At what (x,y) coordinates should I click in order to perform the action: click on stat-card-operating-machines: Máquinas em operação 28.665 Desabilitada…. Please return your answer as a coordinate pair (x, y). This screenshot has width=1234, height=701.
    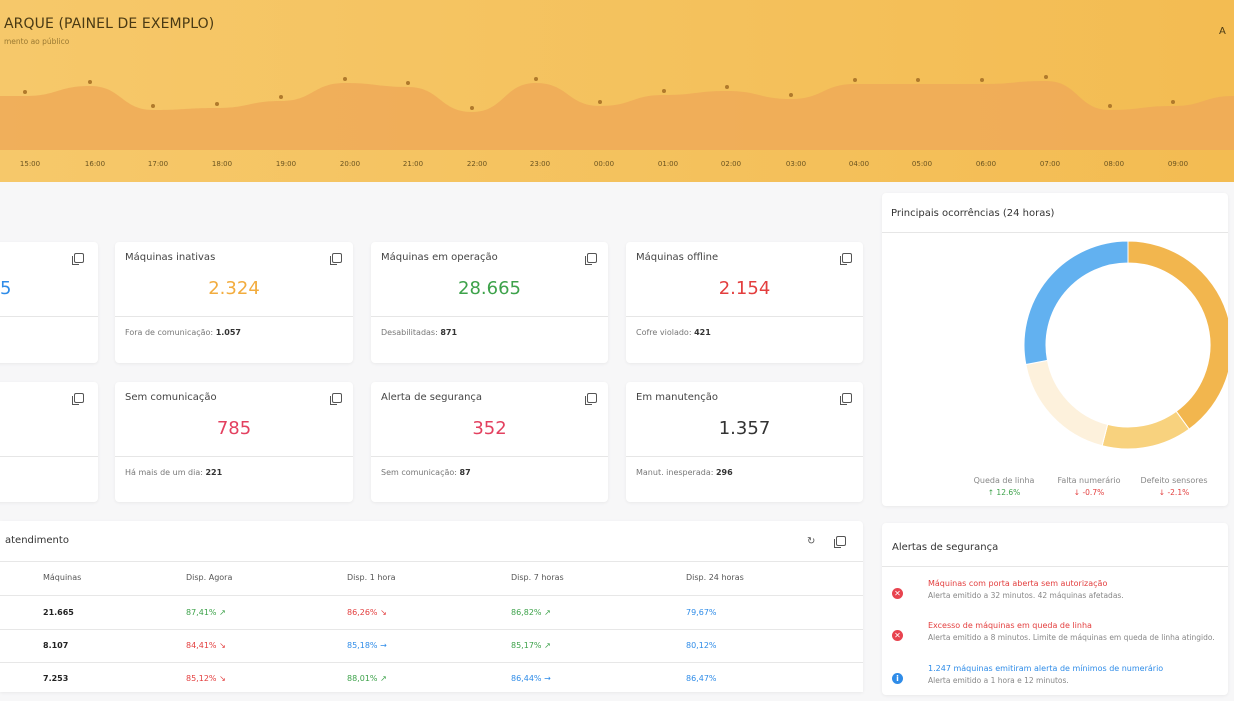
    Looking at the image, I should click on (489, 302).